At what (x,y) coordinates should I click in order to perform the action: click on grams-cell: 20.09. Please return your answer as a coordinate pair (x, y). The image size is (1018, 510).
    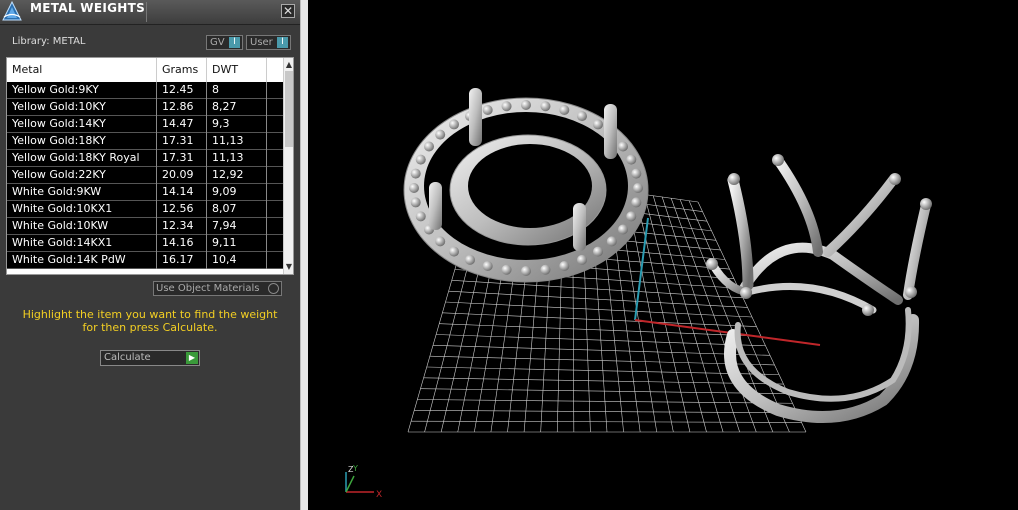
    Looking at the image, I should click on (182, 175).